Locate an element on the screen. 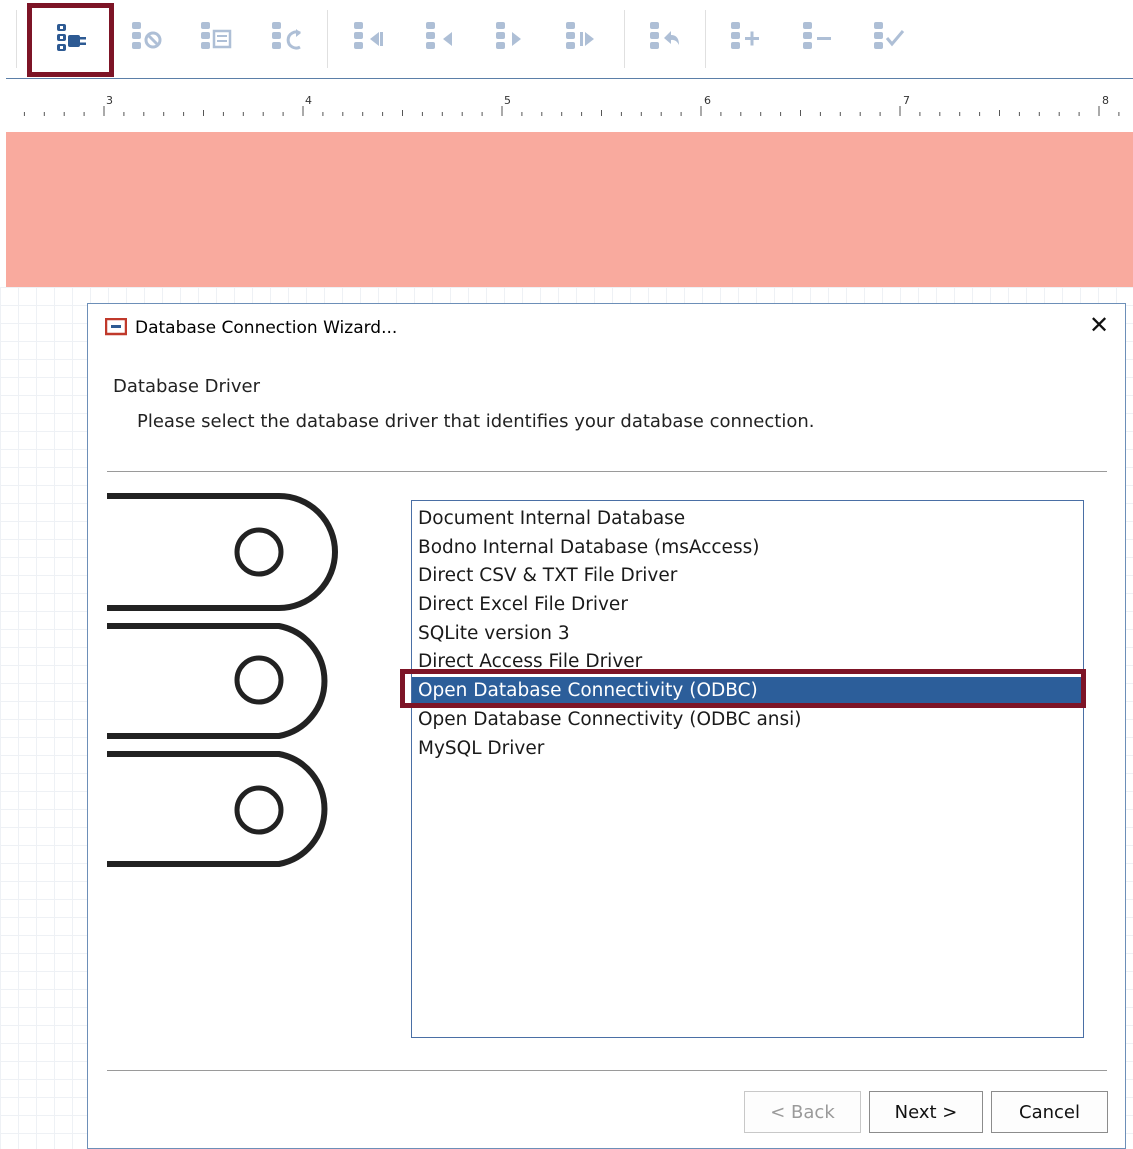 Image resolution: width=1133 pixels, height=1149 pixels. undo-record-button is located at coordinates (664, 38).